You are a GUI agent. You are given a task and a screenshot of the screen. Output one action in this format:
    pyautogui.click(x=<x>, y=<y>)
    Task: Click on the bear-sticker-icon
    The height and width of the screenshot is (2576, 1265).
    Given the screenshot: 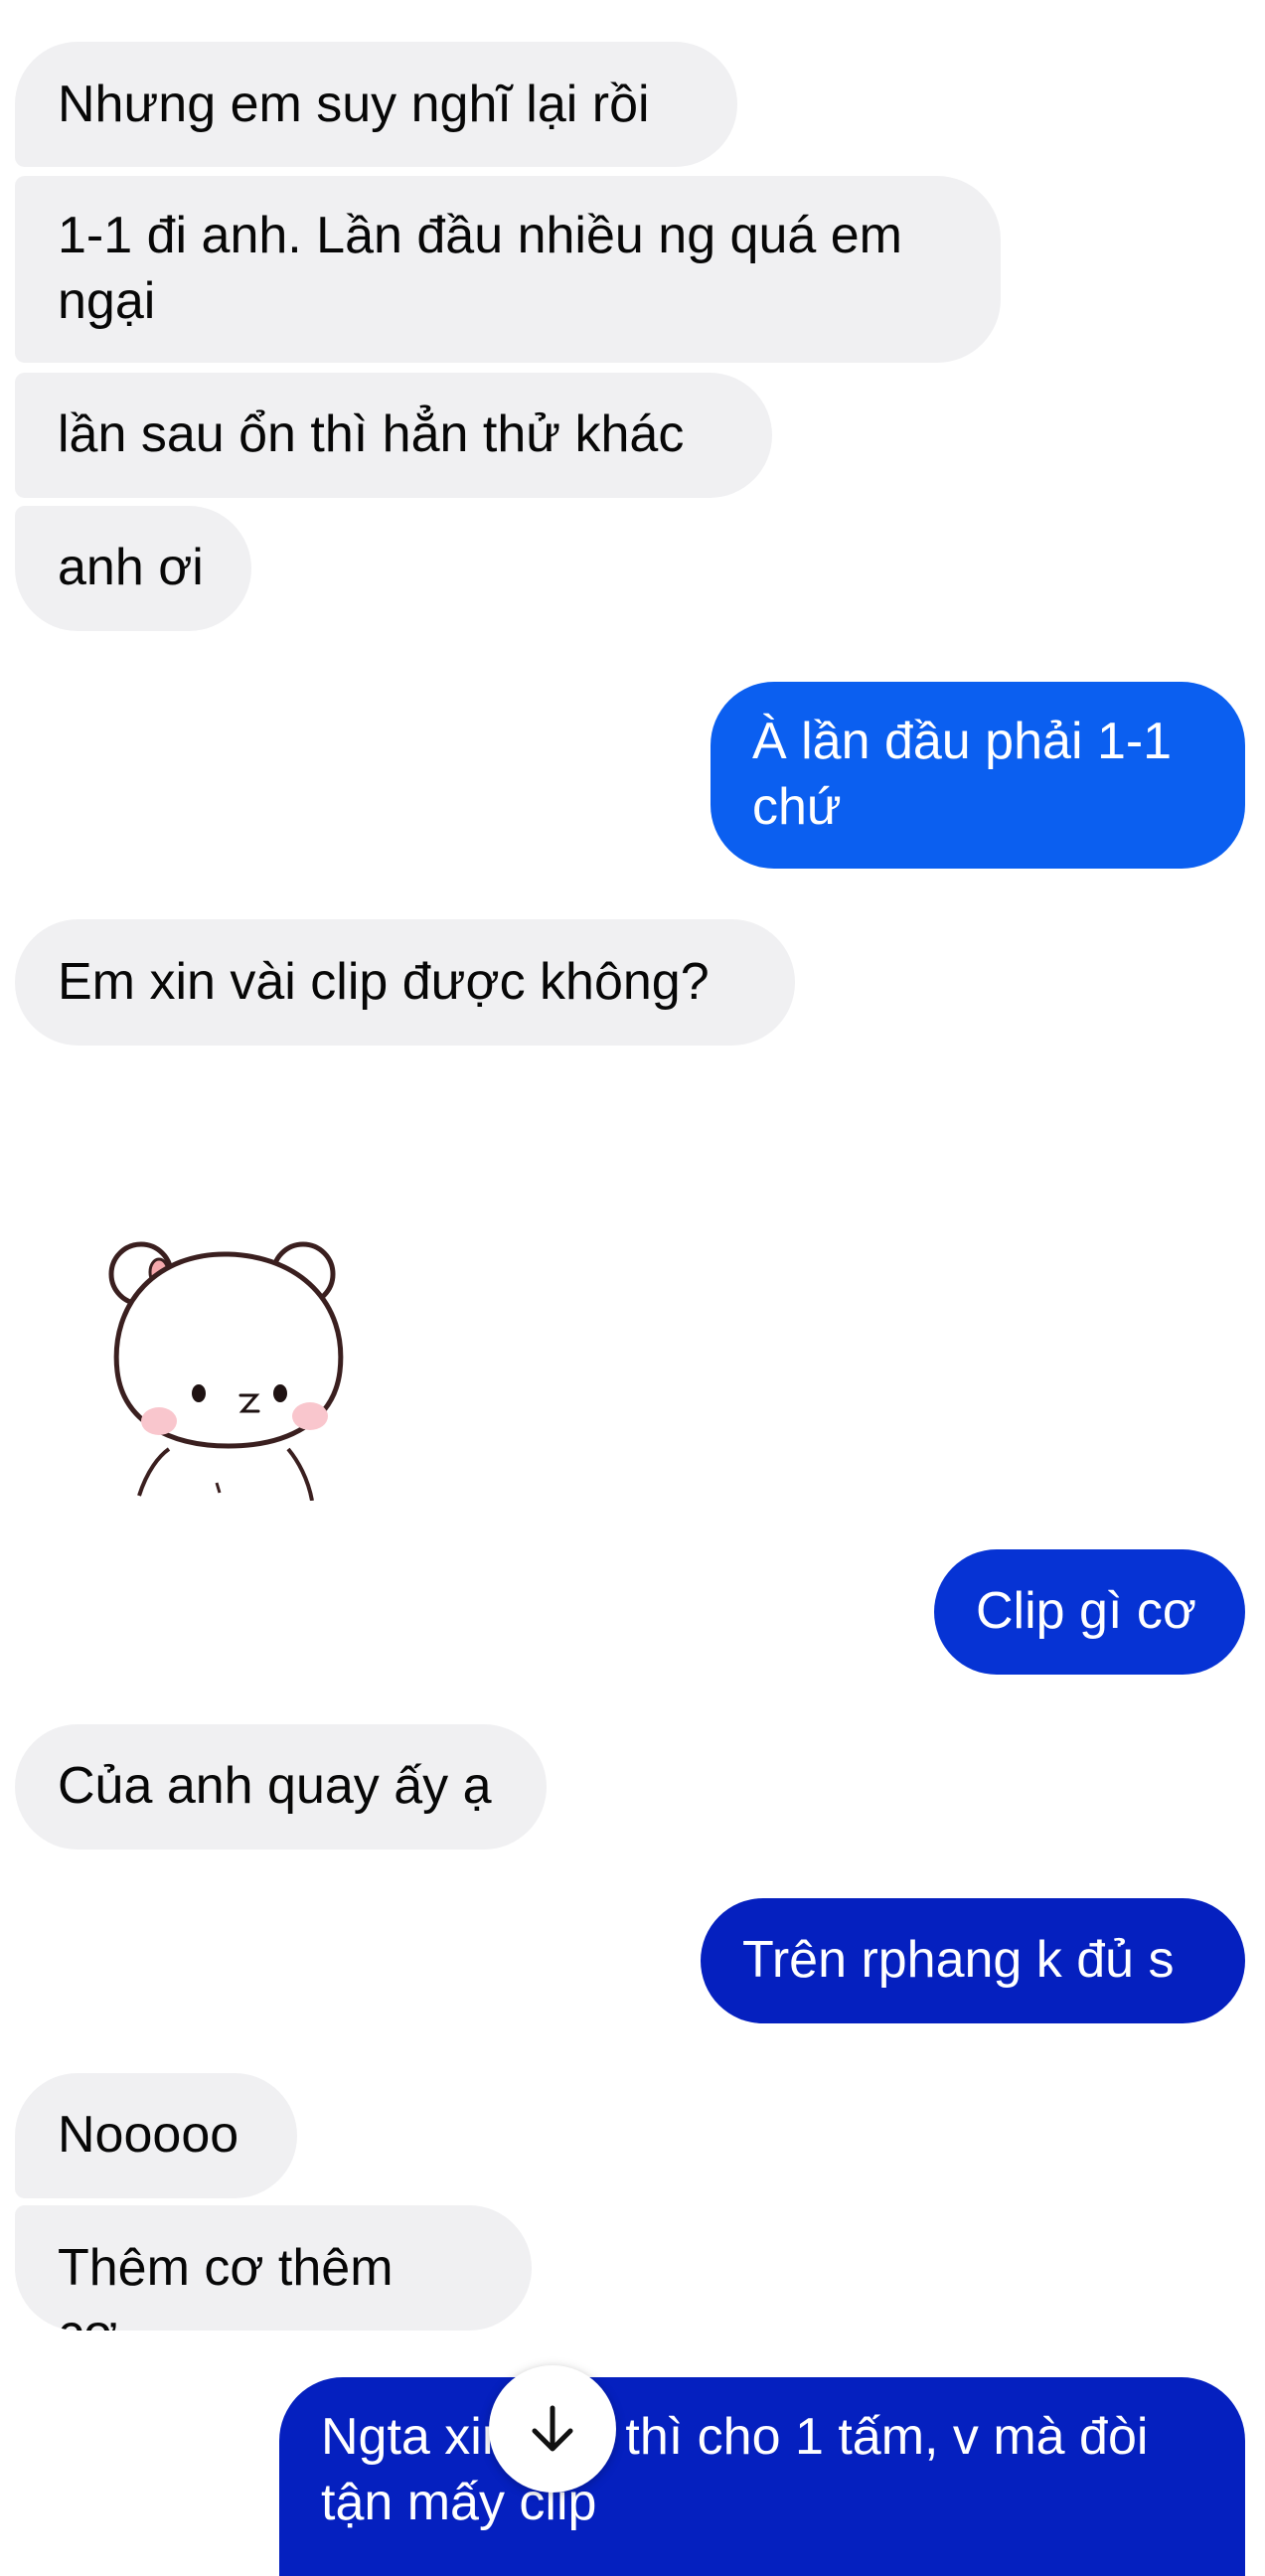 What is the action you would take?
    pyautogui.click(x=226, y=1371)
    